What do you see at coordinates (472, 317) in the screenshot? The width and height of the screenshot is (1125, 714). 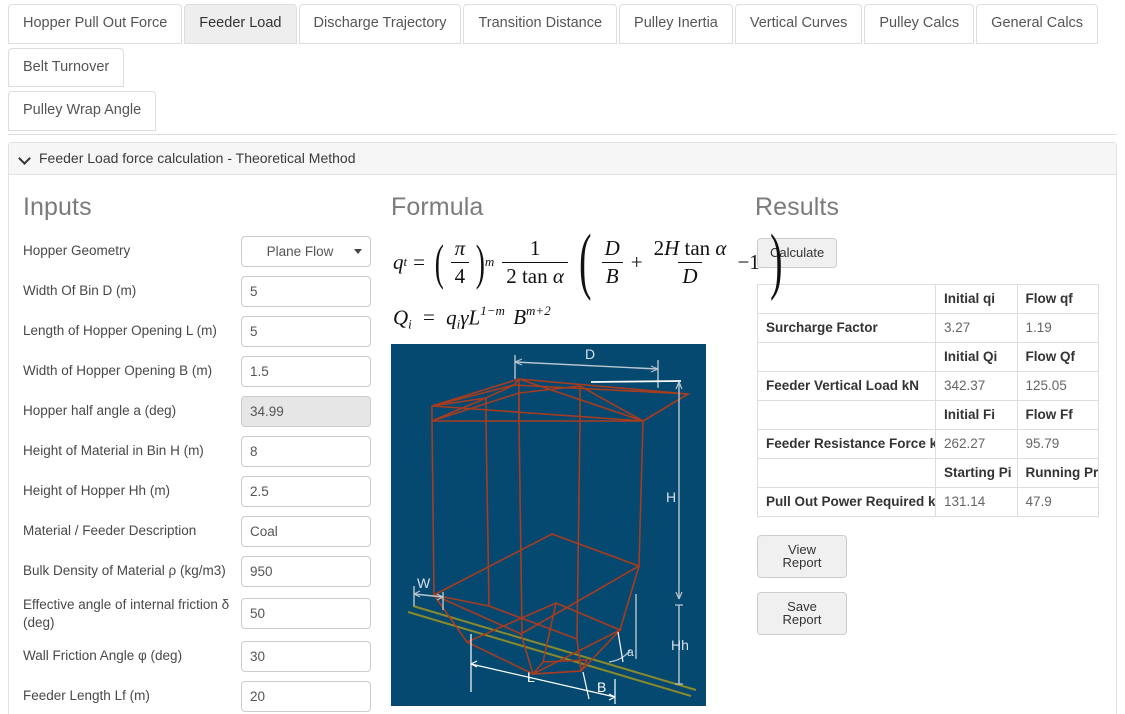 I see `formula-equation-2: Qi = qiγL1−m Bm+2` at bounding box center [472, 317].